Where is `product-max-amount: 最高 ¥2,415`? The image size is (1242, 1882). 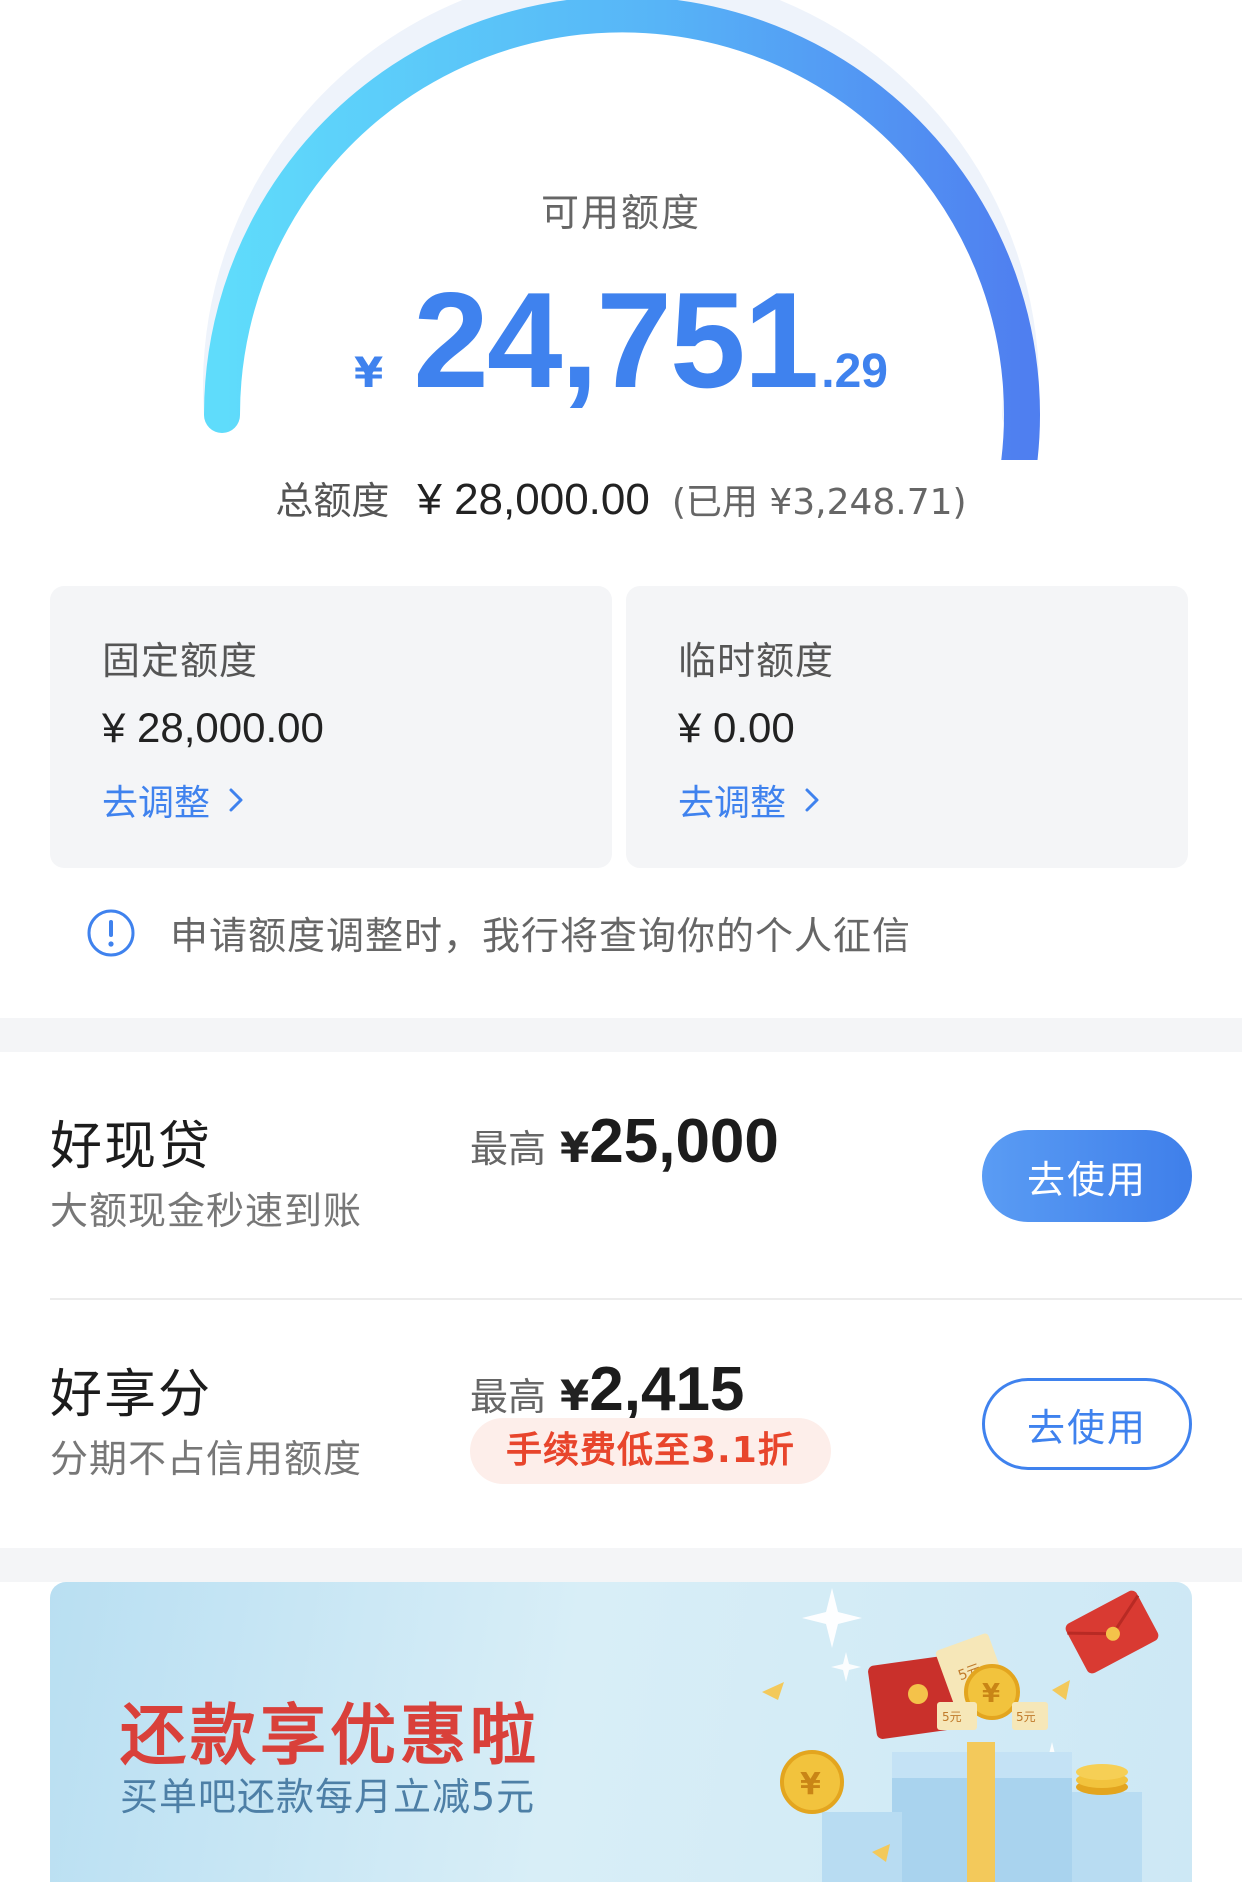
product-max-amount: 最高 ¥2,415 is located at coordinates (607, 1389).